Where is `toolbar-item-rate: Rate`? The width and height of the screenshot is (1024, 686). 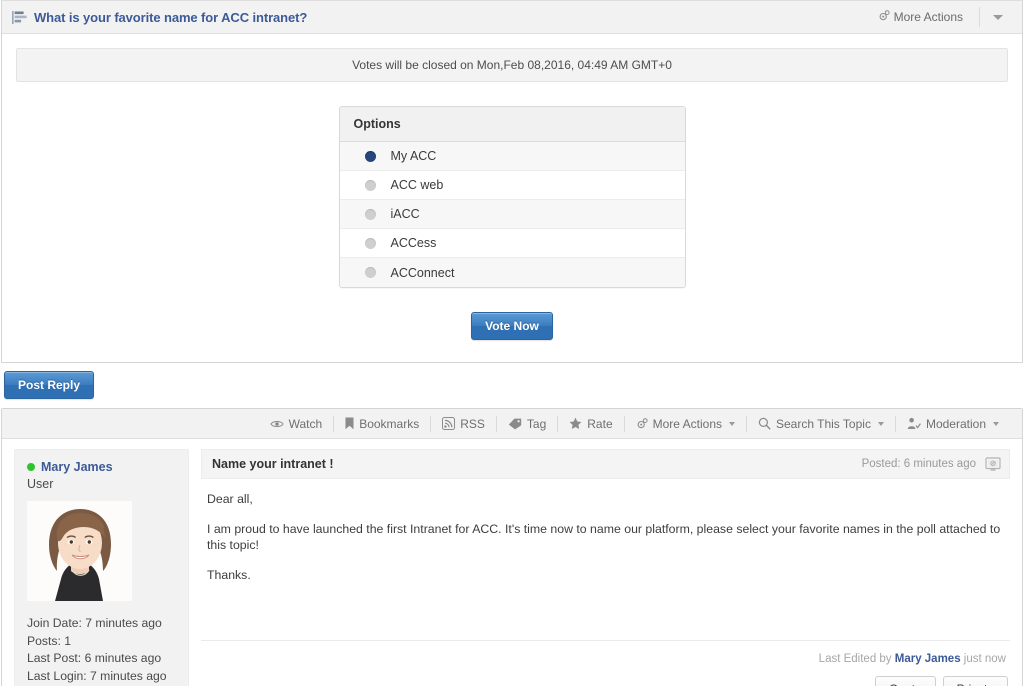 toolbar-item-rate: Rate is located at coordinates (590, 424).